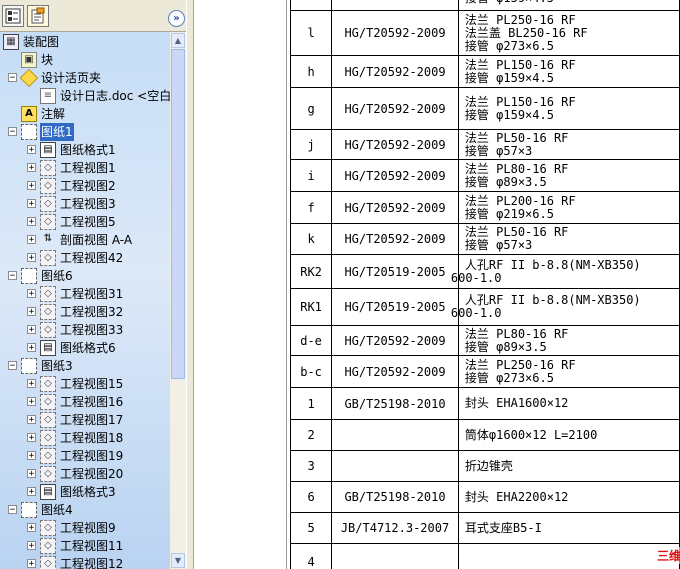 The image size is (680, 569). I want to click on standard-cell: JB/T4712.3-2007, so click(395, 528).